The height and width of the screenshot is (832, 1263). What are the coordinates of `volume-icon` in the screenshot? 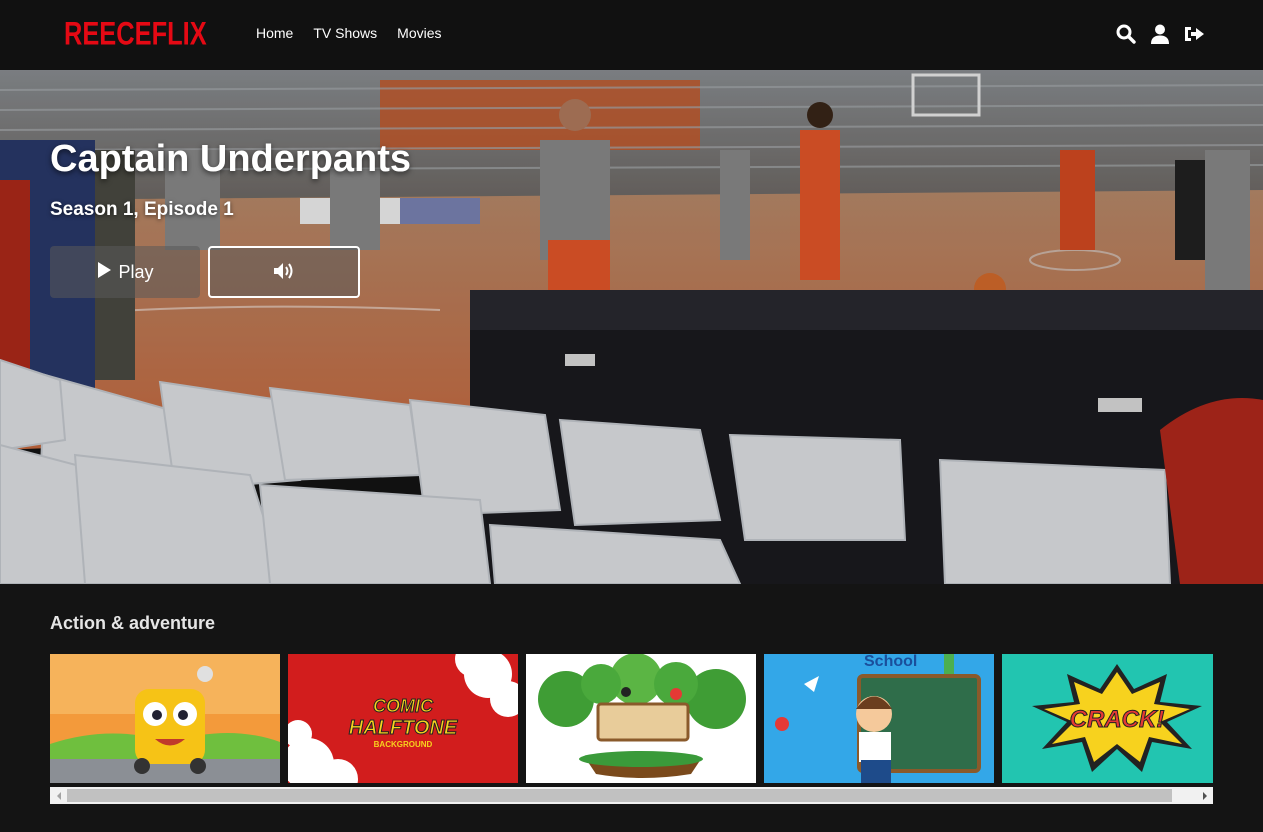 It's located at (284, 272).